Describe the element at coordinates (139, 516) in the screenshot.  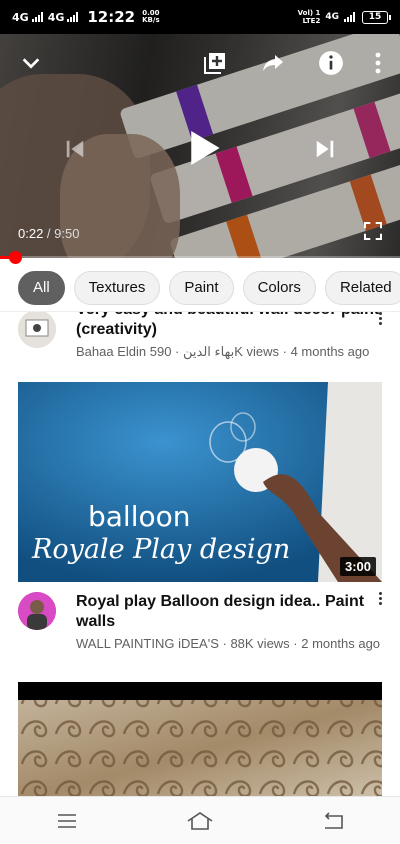
I see `thumbnail-text-1: balloon` at that location.